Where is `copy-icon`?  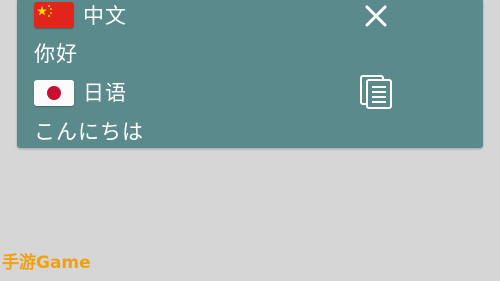 copy-icon is located at coordinates (376, 92).